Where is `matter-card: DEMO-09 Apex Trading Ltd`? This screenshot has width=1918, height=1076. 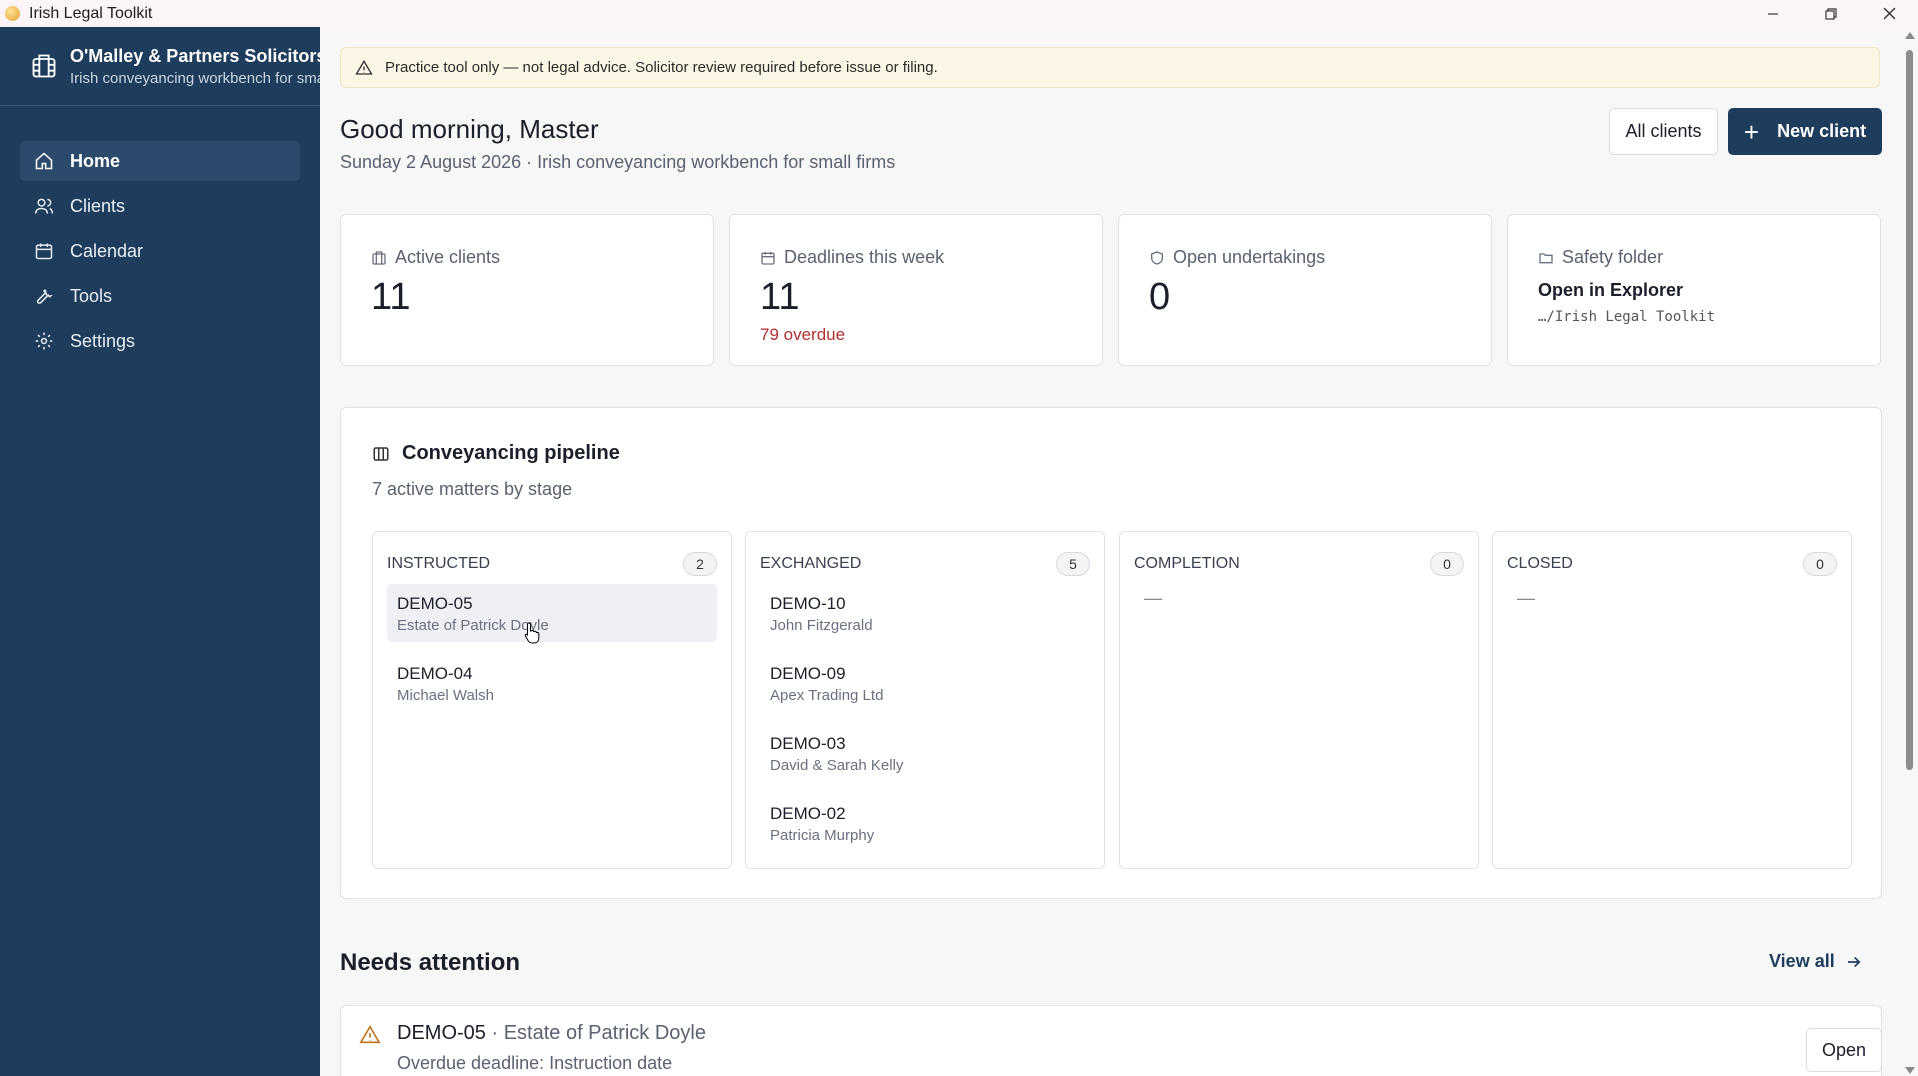
matter-card: DEMO-09 Apex Trading Ltd is located at coordinates (925, 683).